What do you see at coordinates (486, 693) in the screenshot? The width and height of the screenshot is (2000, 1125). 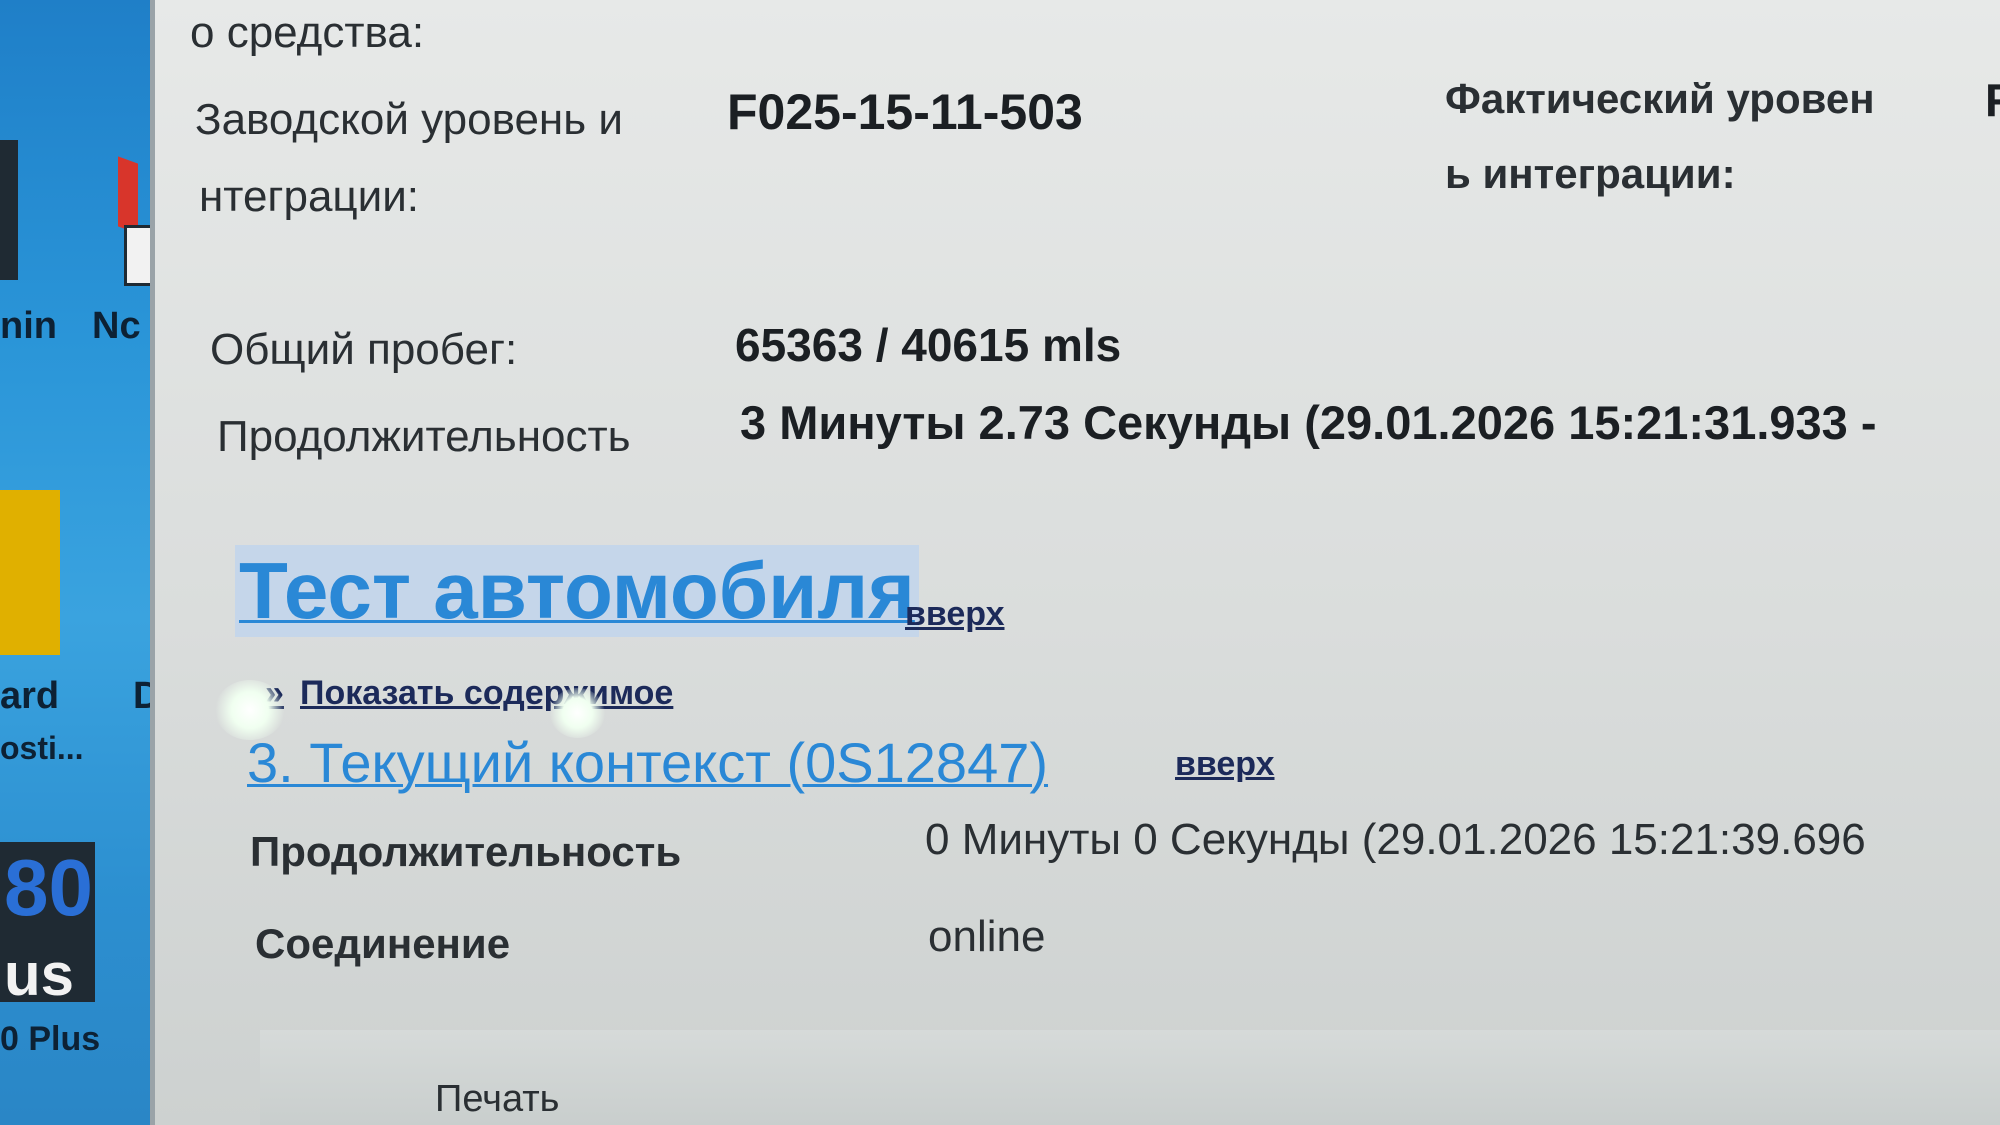 I see `show-content-link: Показать содержимое` at bounding box center [486, 693].